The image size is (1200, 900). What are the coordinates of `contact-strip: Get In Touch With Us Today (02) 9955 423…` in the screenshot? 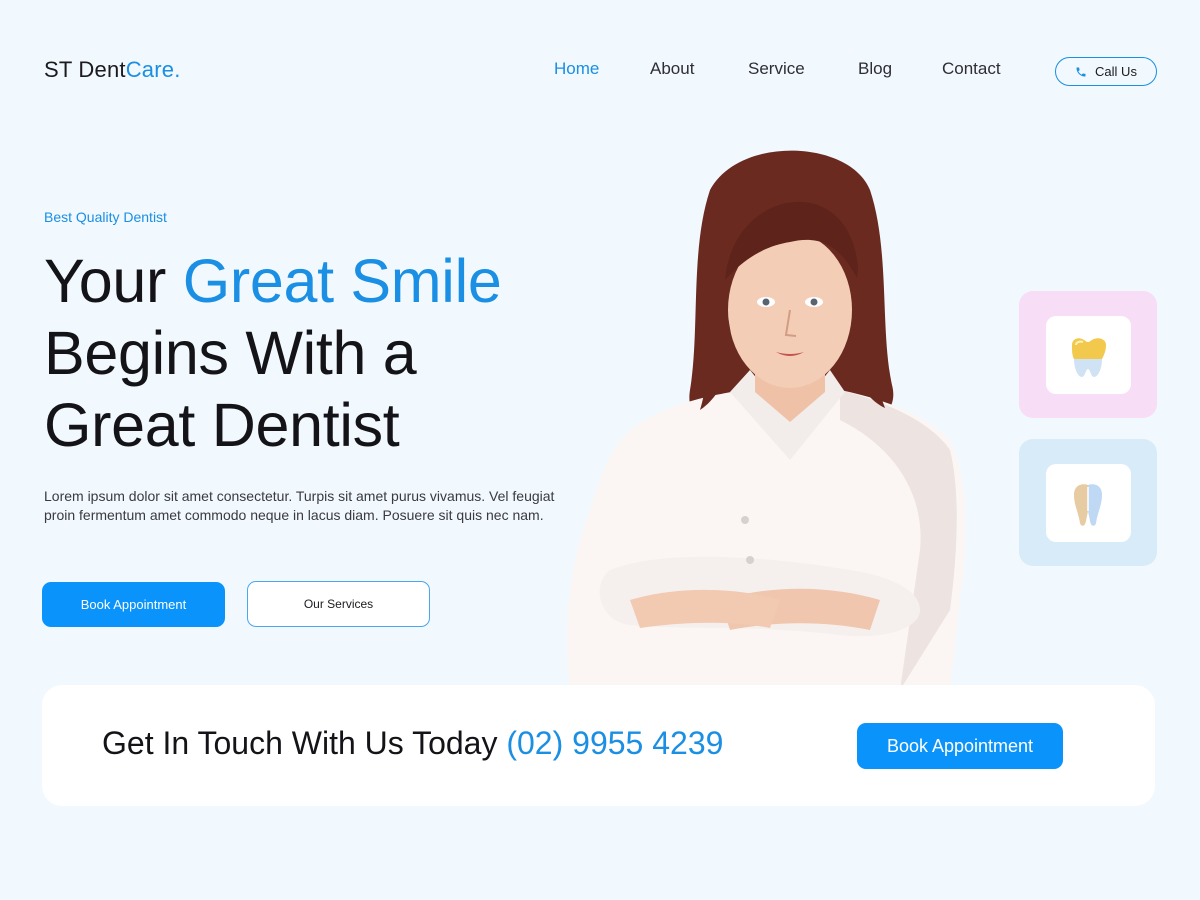 It's located at (598, 745).